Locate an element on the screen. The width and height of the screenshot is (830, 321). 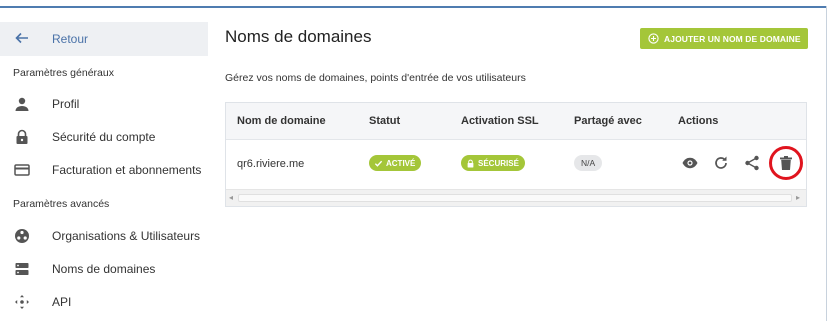
sidebar-item-label: Facturation et abonnements is located at coordinates (127, 170).